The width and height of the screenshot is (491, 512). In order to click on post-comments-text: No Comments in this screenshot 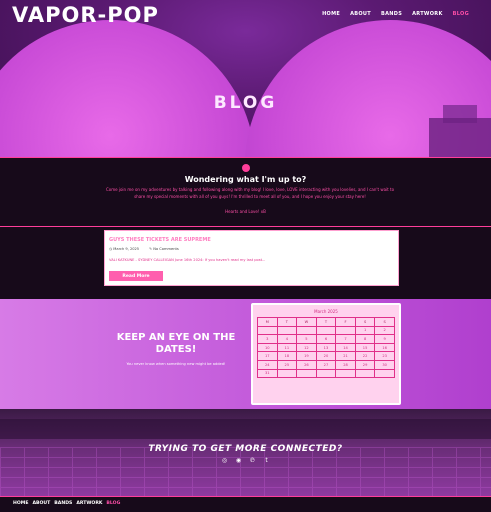, I will do `click(166, 249)`.